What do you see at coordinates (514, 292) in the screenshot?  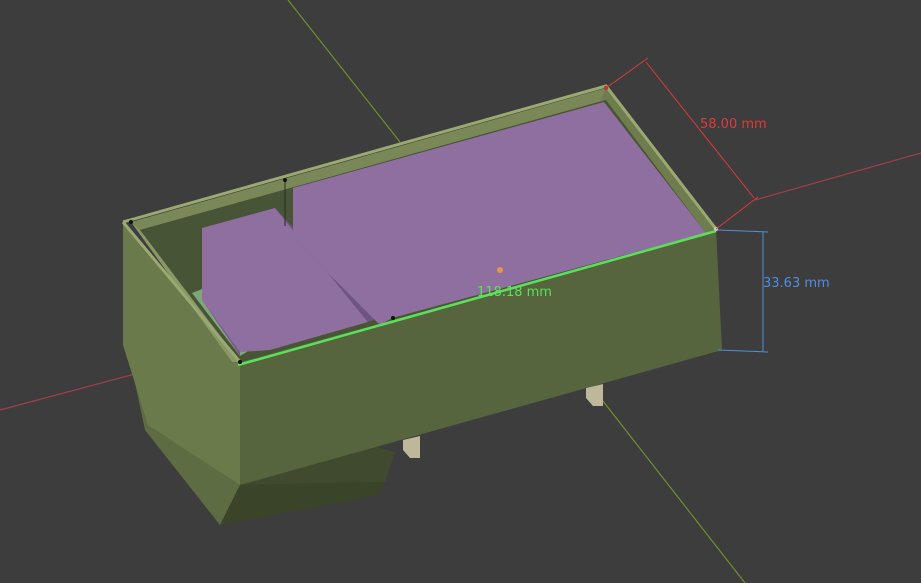 I see `length-dimension-label: 118.18 mm` at bounding box center [514, 292].